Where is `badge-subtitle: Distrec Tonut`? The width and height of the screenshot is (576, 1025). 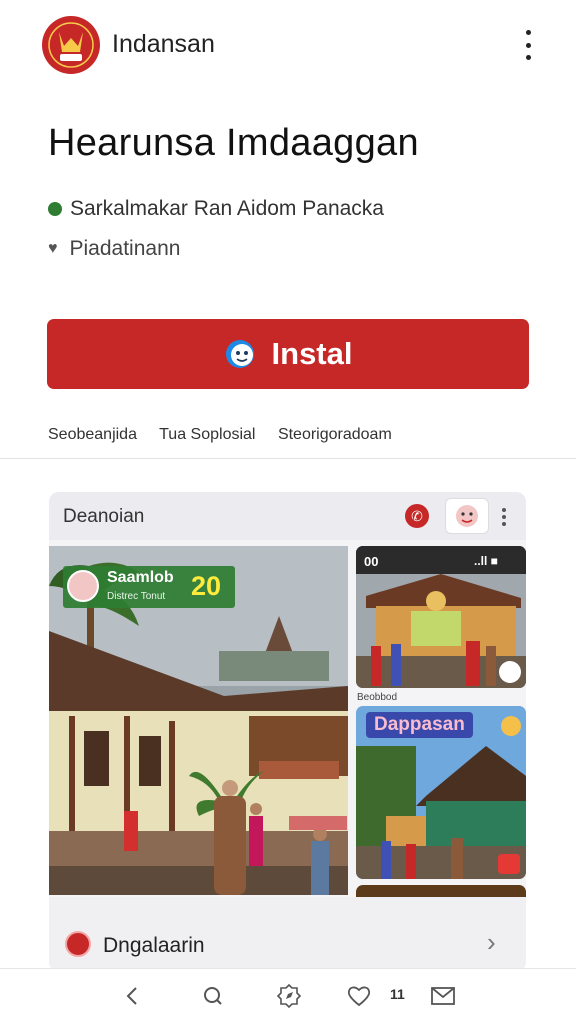 badge-subtitle: Distrec Tonut is located at coordinates (136, 596).